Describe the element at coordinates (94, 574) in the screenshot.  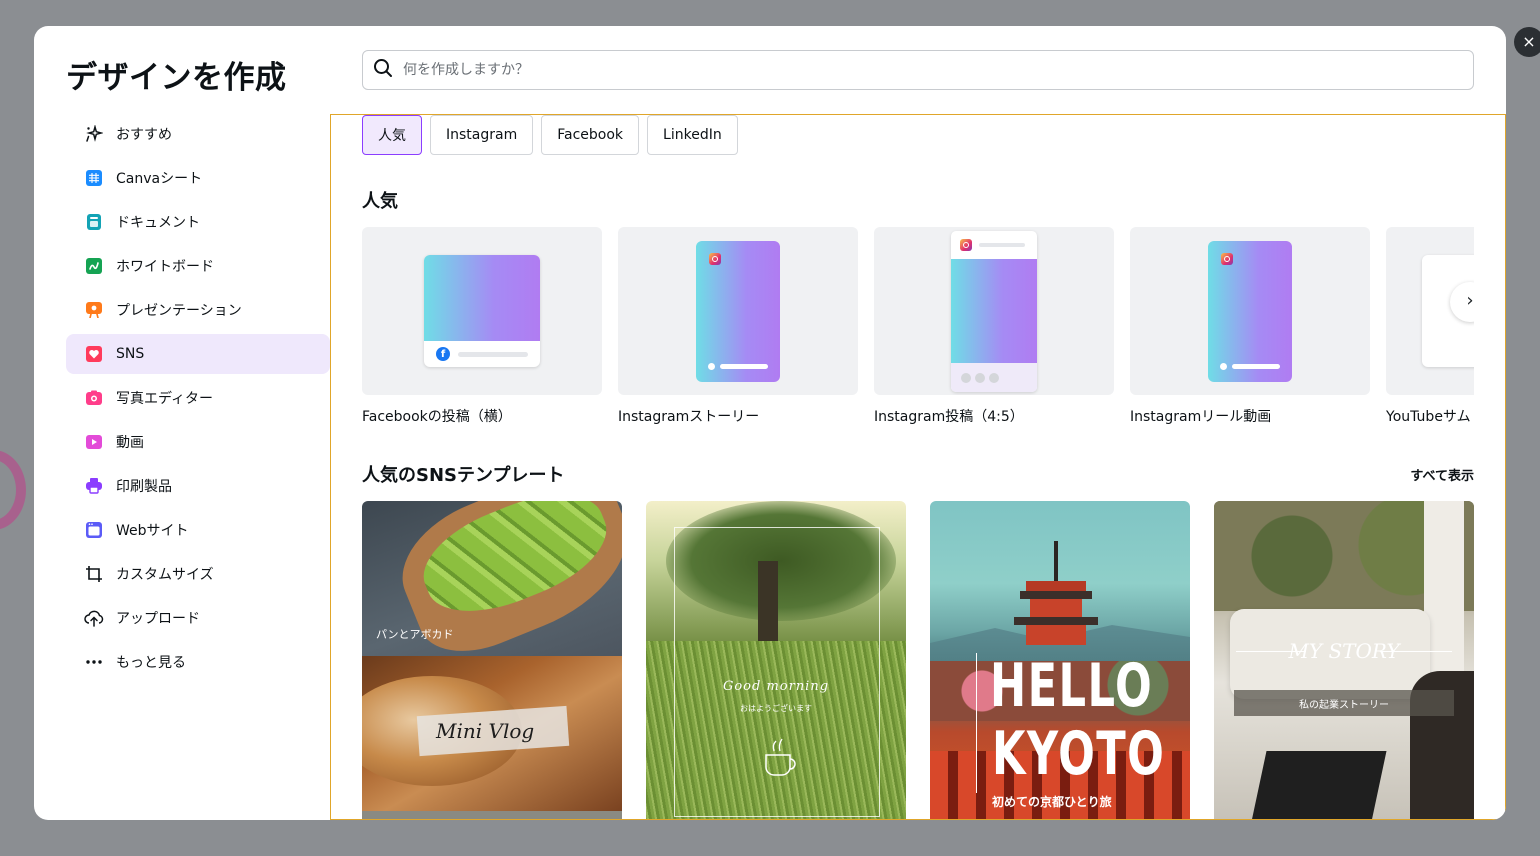
I see `custom-size-icon` at that location.